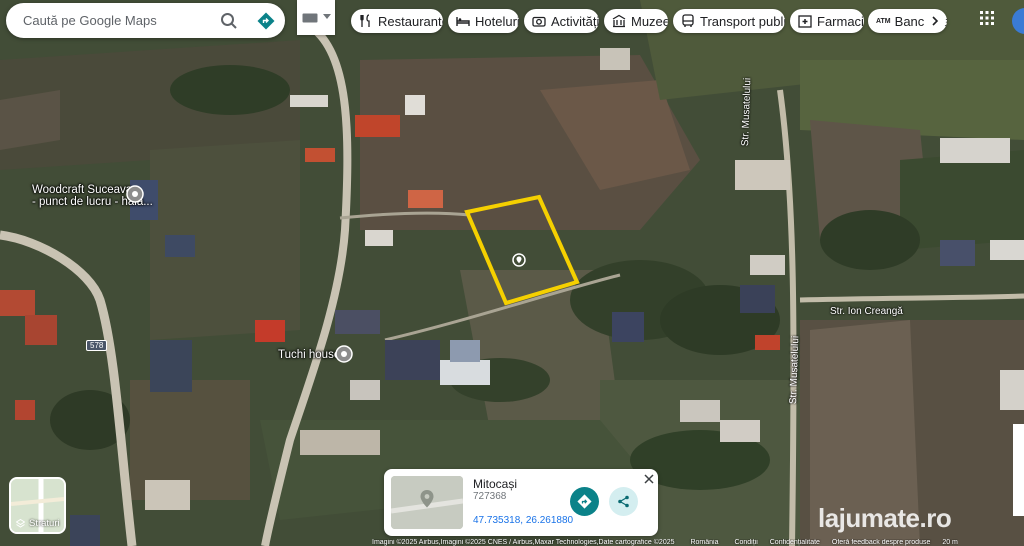 The image size is (1024, 546). I want to click on chip-muzee: Muzee, so click(636, 21).